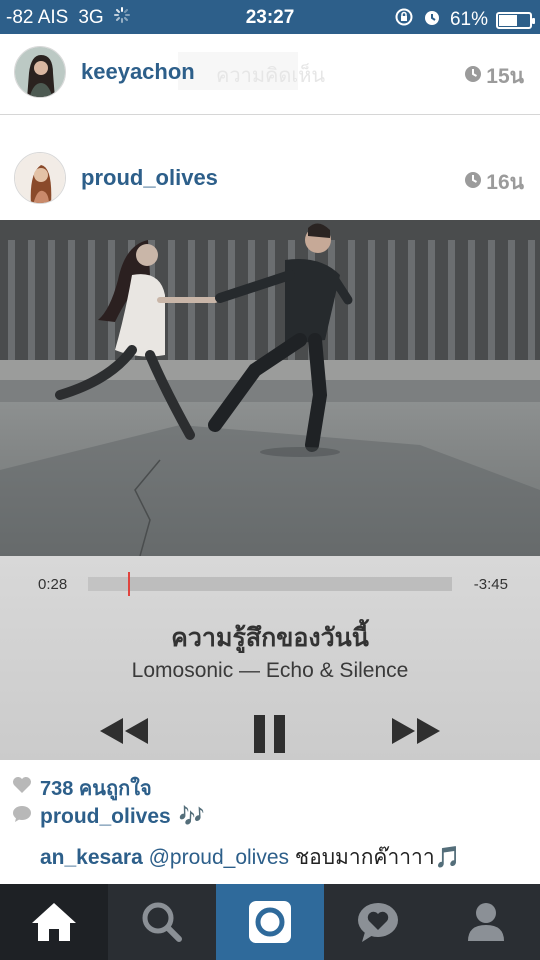 The image size is (540, 960). I want to click on remaining-time: -3:45, so click(490, 584).